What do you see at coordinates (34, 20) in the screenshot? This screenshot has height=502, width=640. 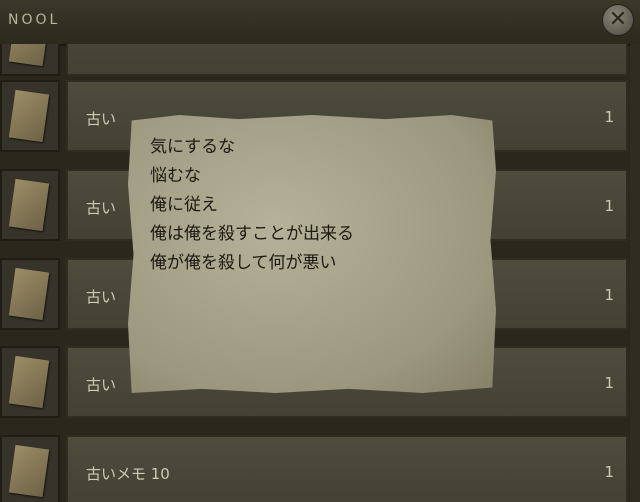 I see `window-title: NOOL` at bounding box center [34, 20].